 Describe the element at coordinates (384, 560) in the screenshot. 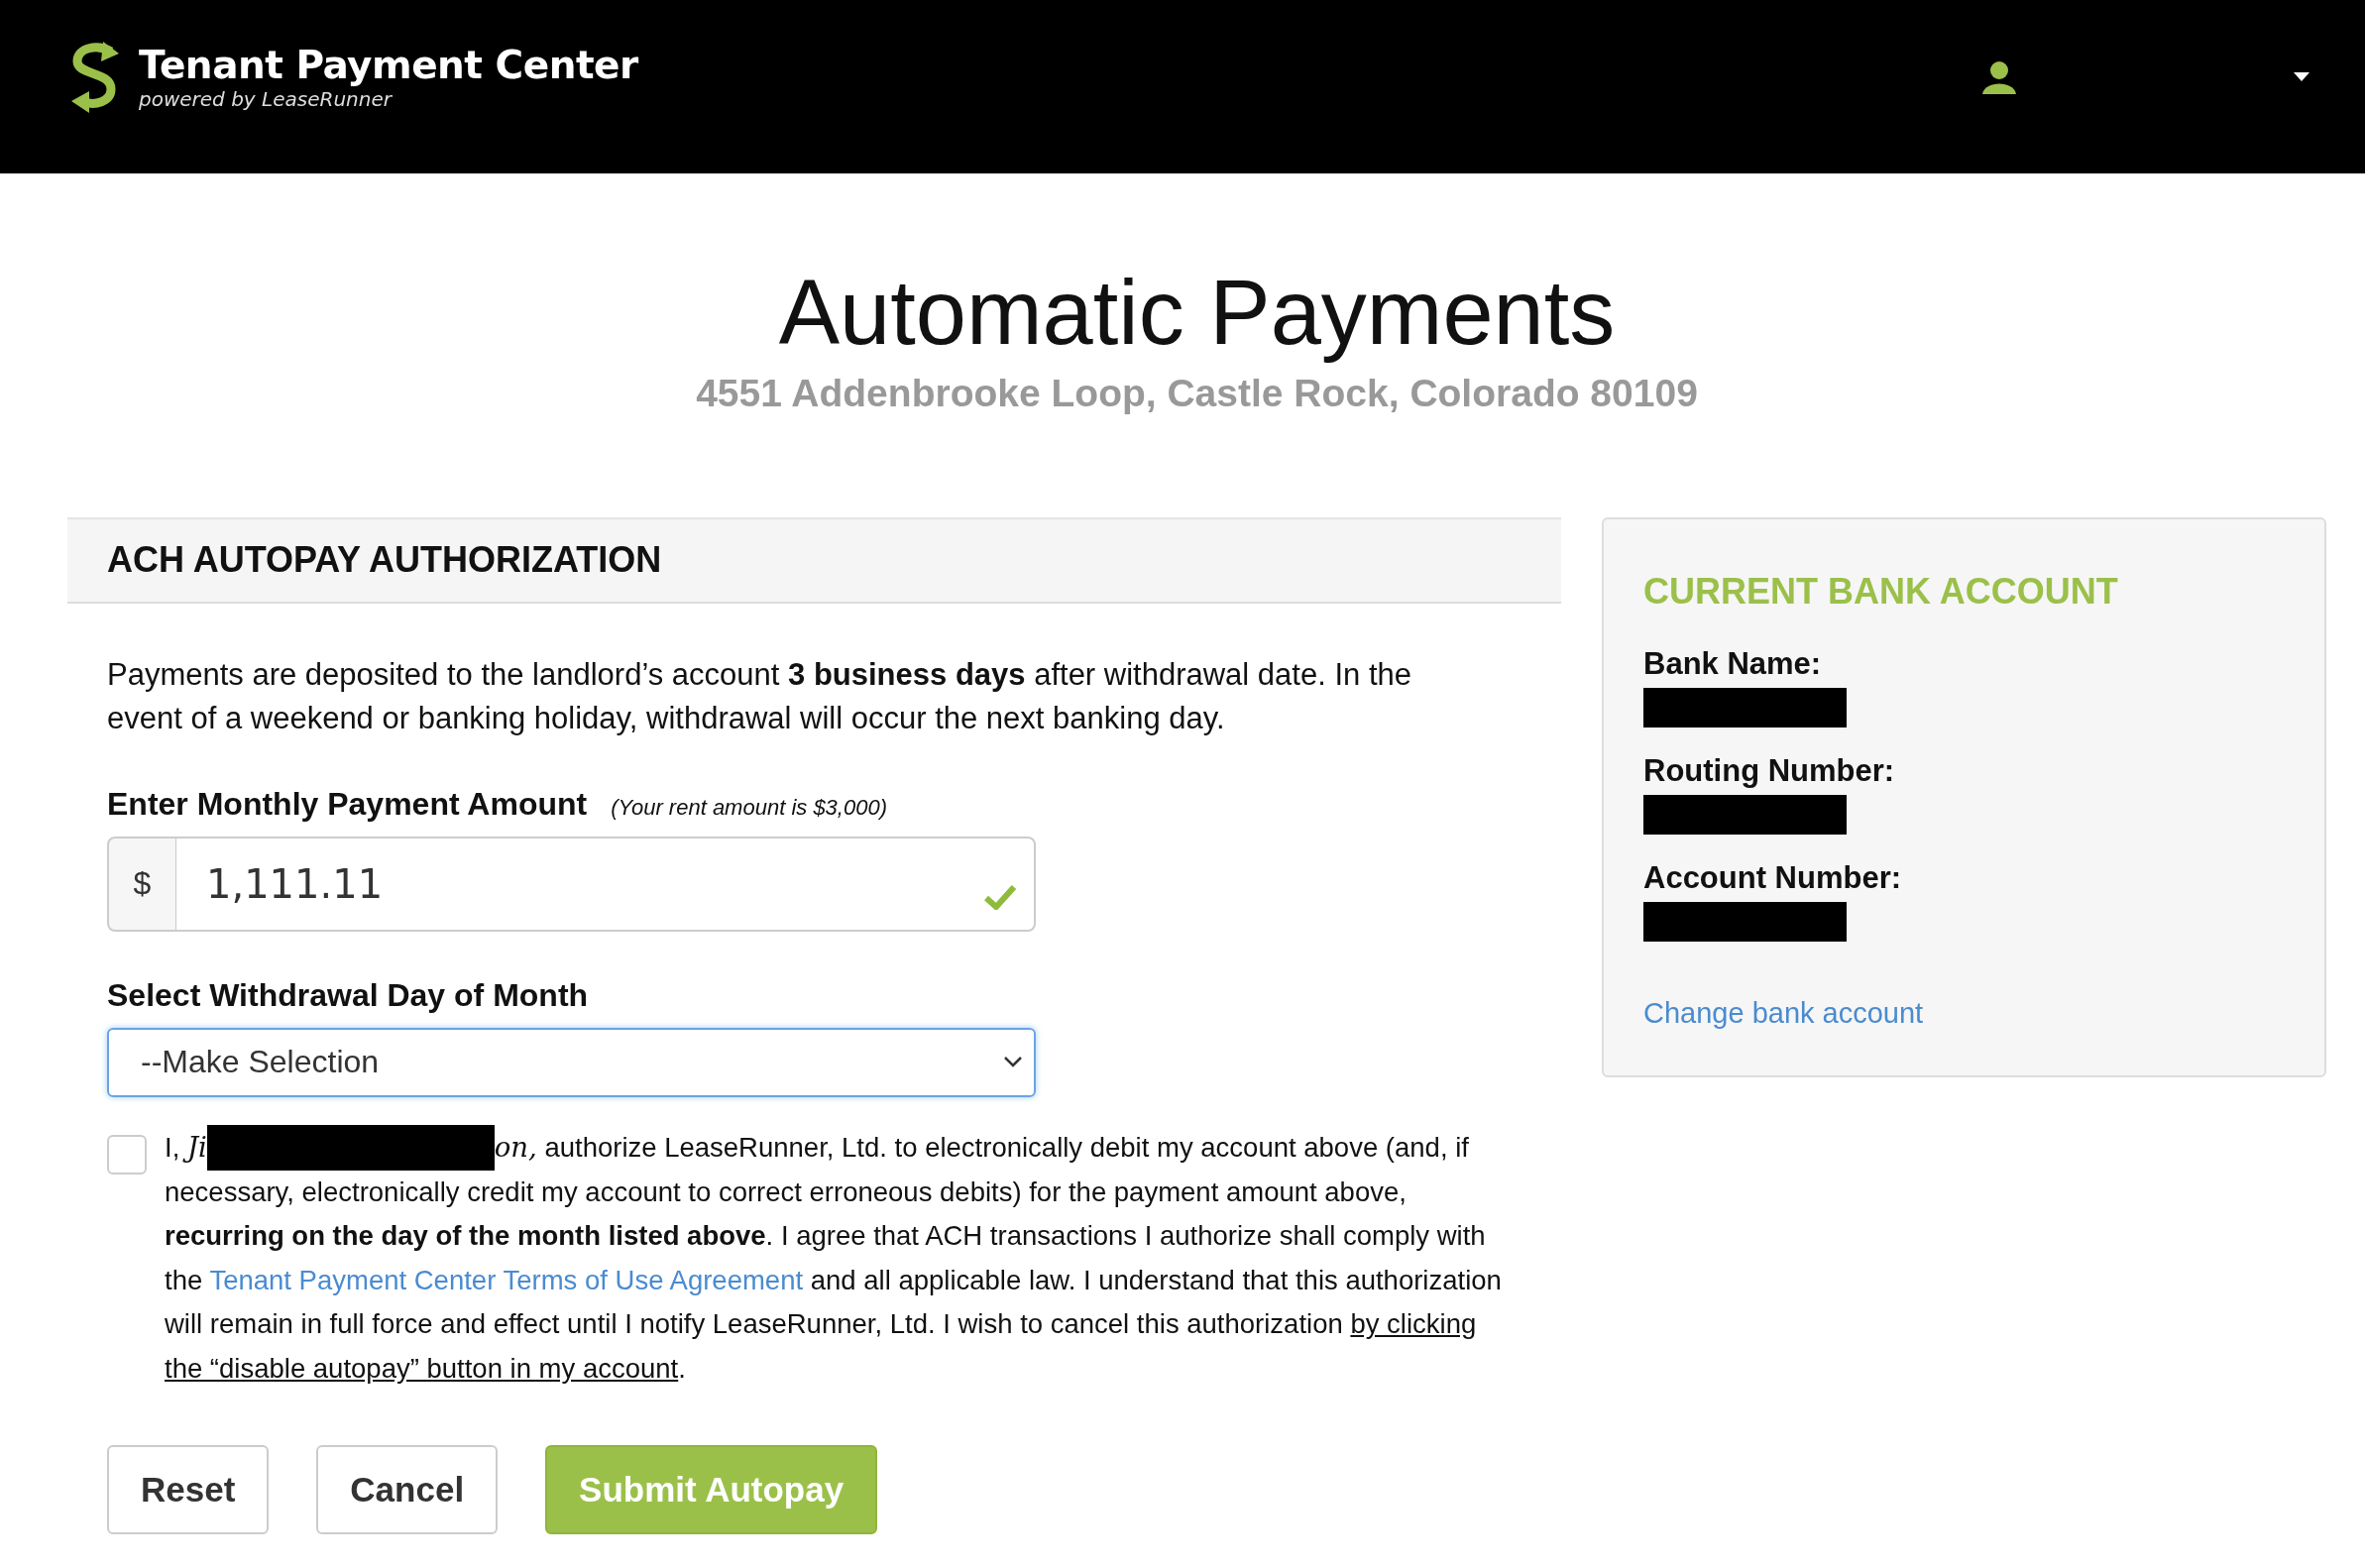

I see `section-title: ACH AUTOPAY AUTHORIZATION` at that location.